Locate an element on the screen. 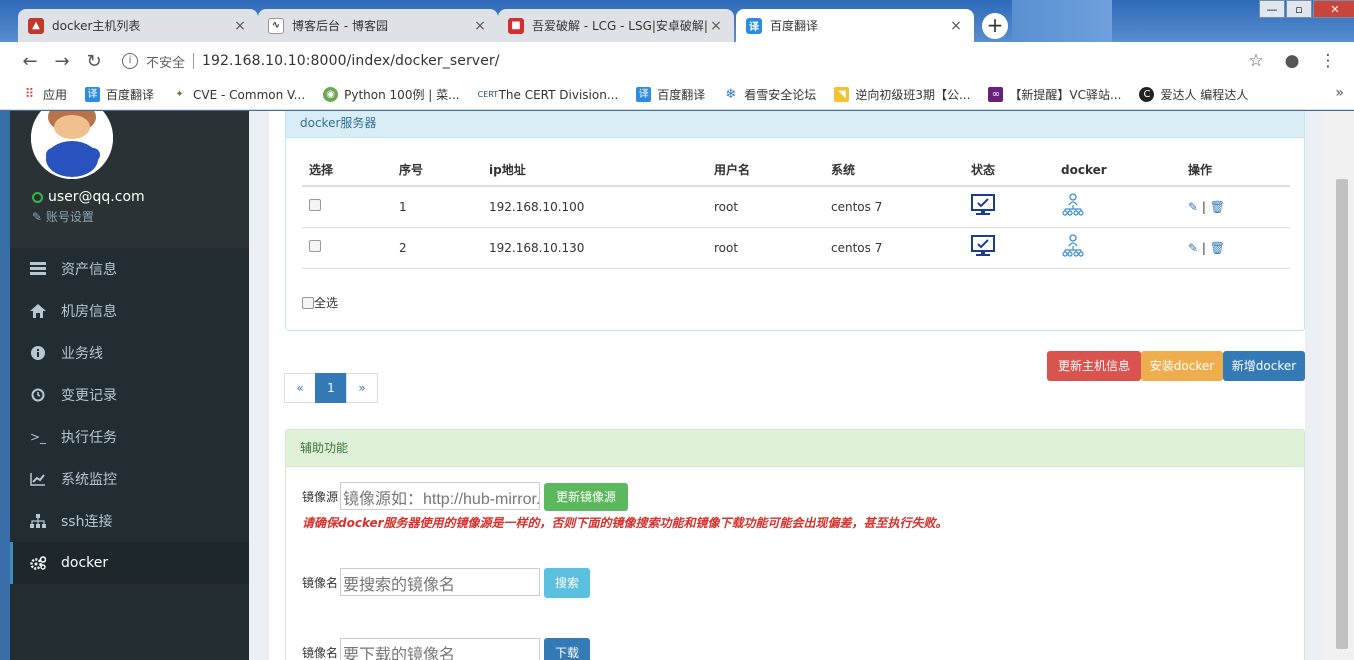  sidebar-item-label: 变更记录 is located at coordinates (89, 396).